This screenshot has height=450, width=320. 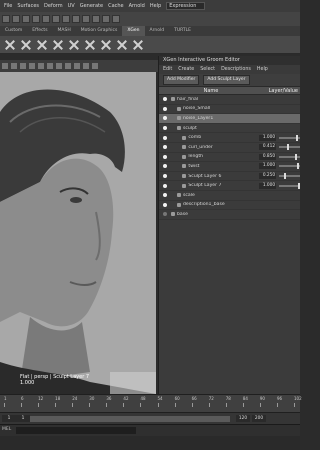 What do you see at coordinates (59, 66) in the screenshot?
I see `isolate-icon` at bounding box center [59, 66].